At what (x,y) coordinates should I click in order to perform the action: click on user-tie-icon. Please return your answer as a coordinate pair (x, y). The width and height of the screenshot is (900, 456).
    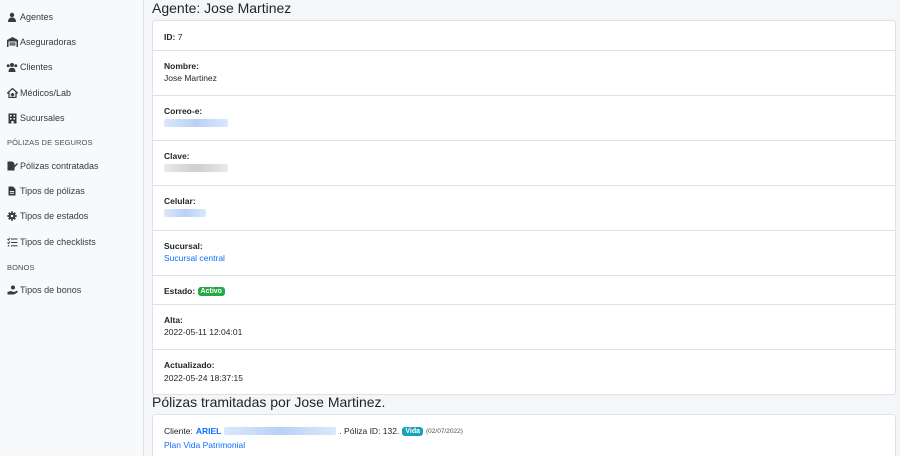
    Looking at the image, I should click on (12, 17).